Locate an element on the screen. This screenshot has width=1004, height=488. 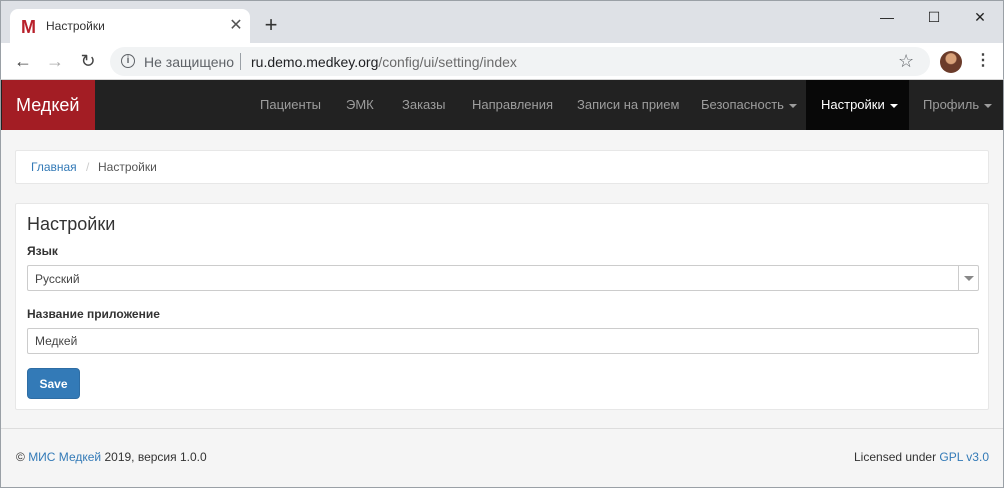
footer-license: Licensed under GPL v3.0 is located at coordinates (921, 457).